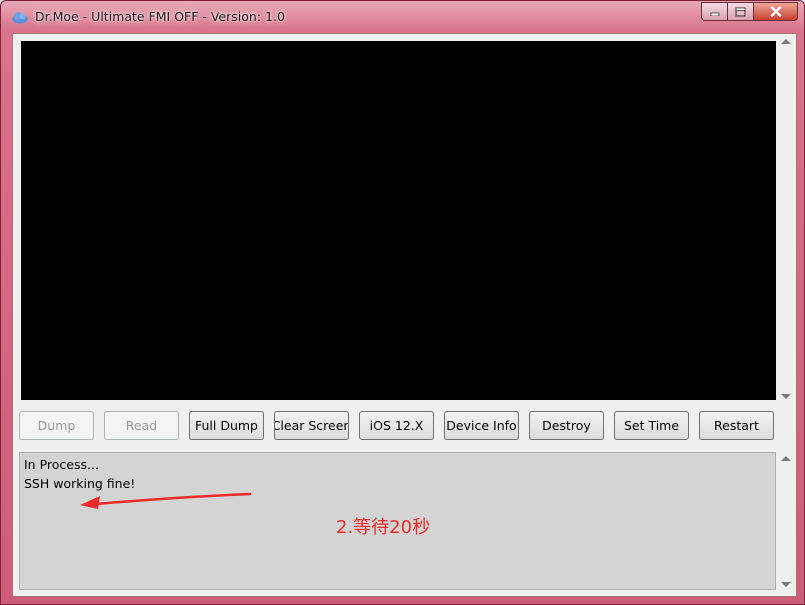 This screenshot has height=605, width=805. What do you see at coordinates (160, 16) in the screenshot?
I see `window-title: Dr.Moe - Ultimate FMI OFF - Version: 1.0` at bounding box center [160, 16].